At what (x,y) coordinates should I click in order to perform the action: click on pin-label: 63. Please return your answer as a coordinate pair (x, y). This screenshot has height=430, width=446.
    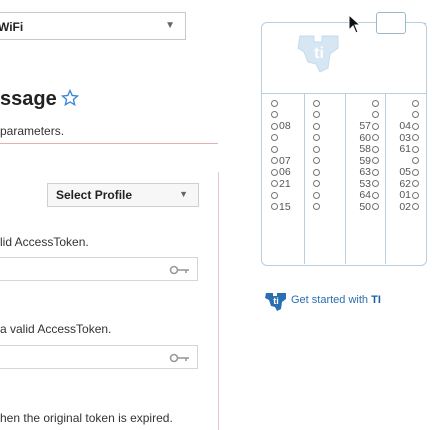
    Looking at the image, I should click on (365, 172).